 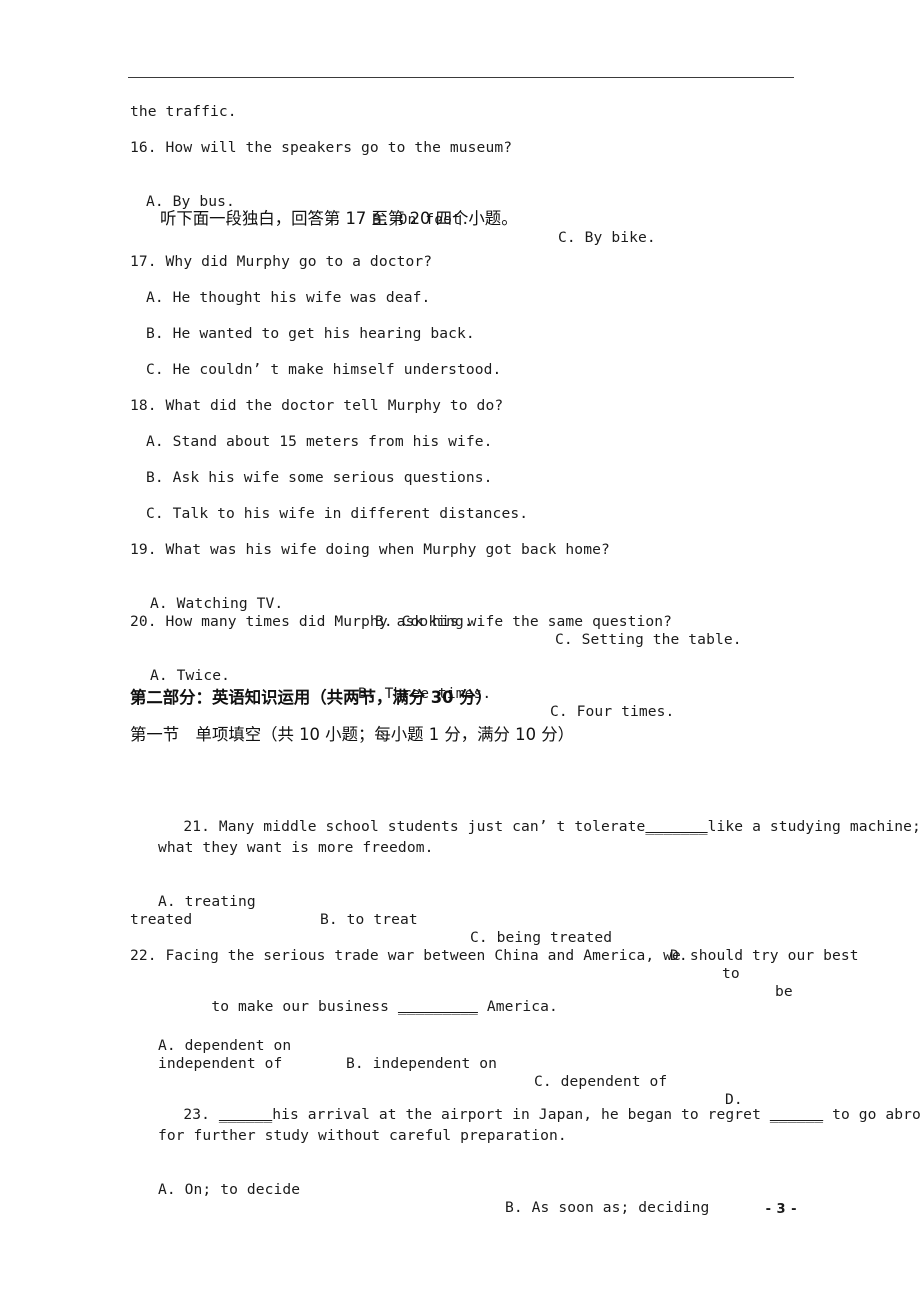 I want to click on question-17-stem: 17. Why did Murphy go to a doctor?, so click(x=281, y=261).